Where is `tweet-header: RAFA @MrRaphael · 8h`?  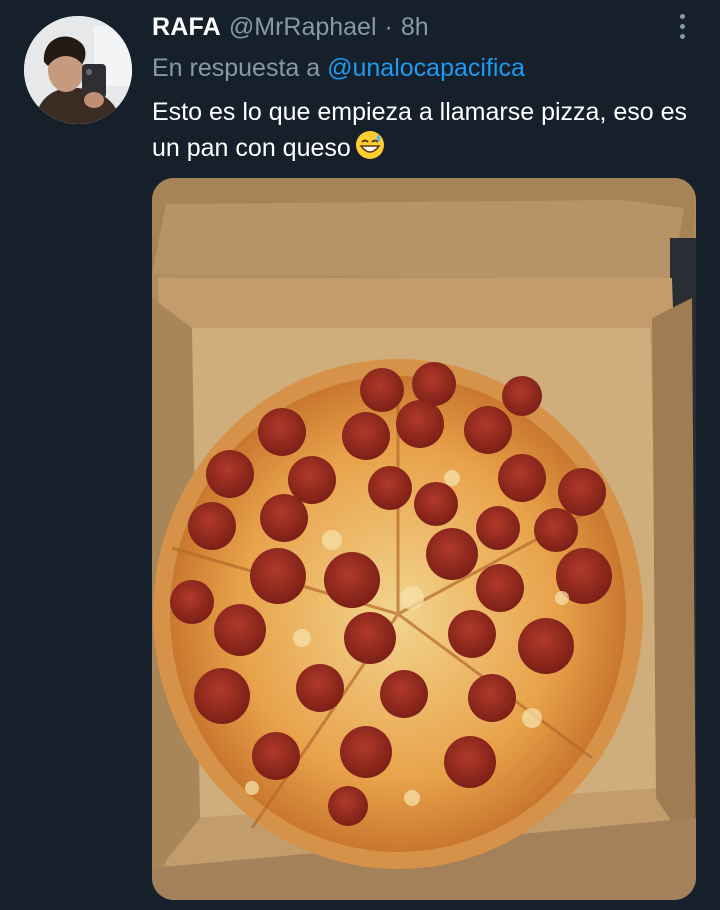
tweet-header: RAFA @MrRaphael · 8h is located at coordinates (290, 27).